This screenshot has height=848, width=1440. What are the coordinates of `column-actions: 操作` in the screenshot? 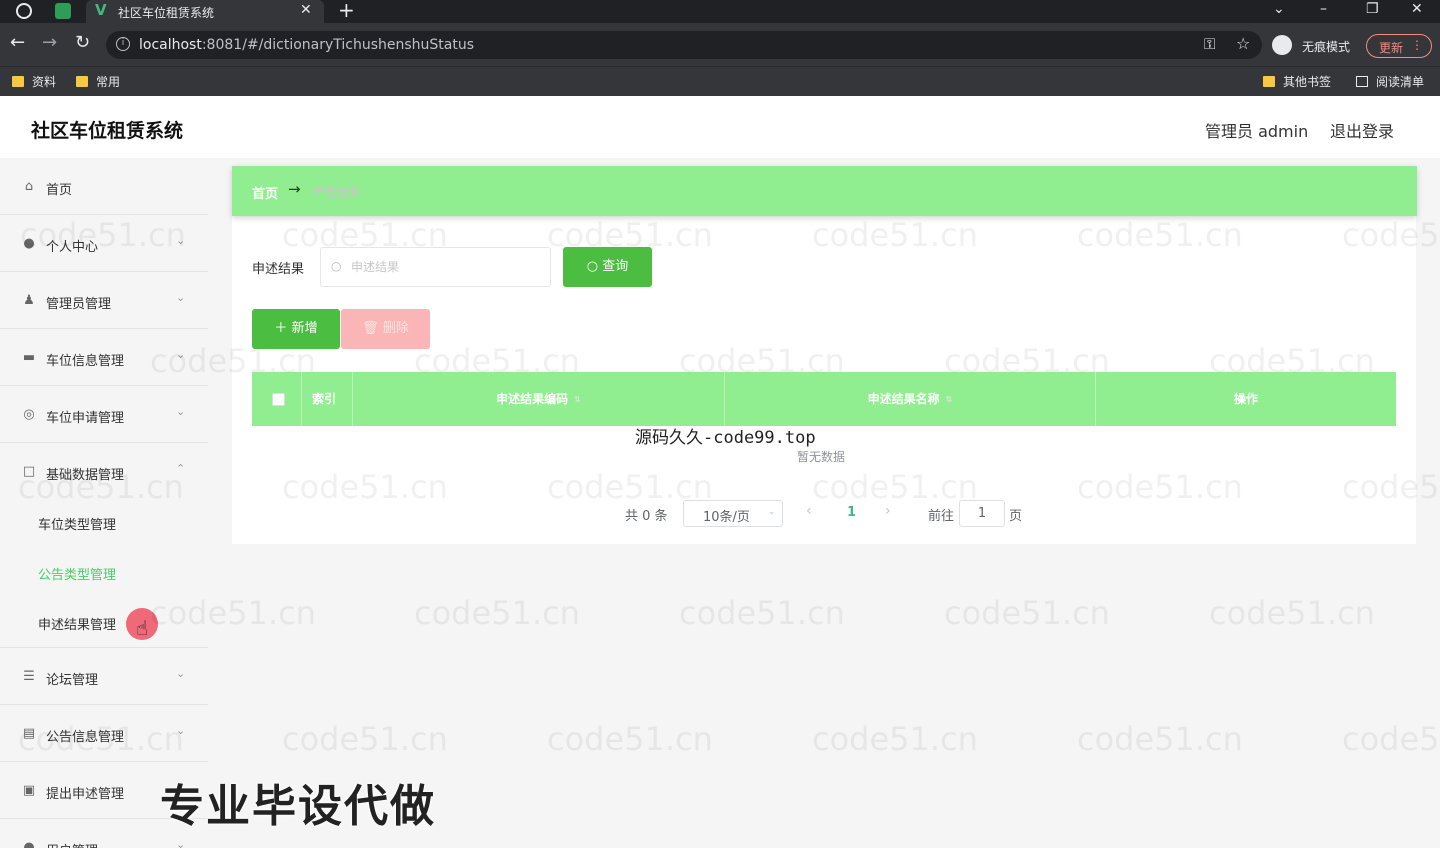 It's located at (1245, 399).